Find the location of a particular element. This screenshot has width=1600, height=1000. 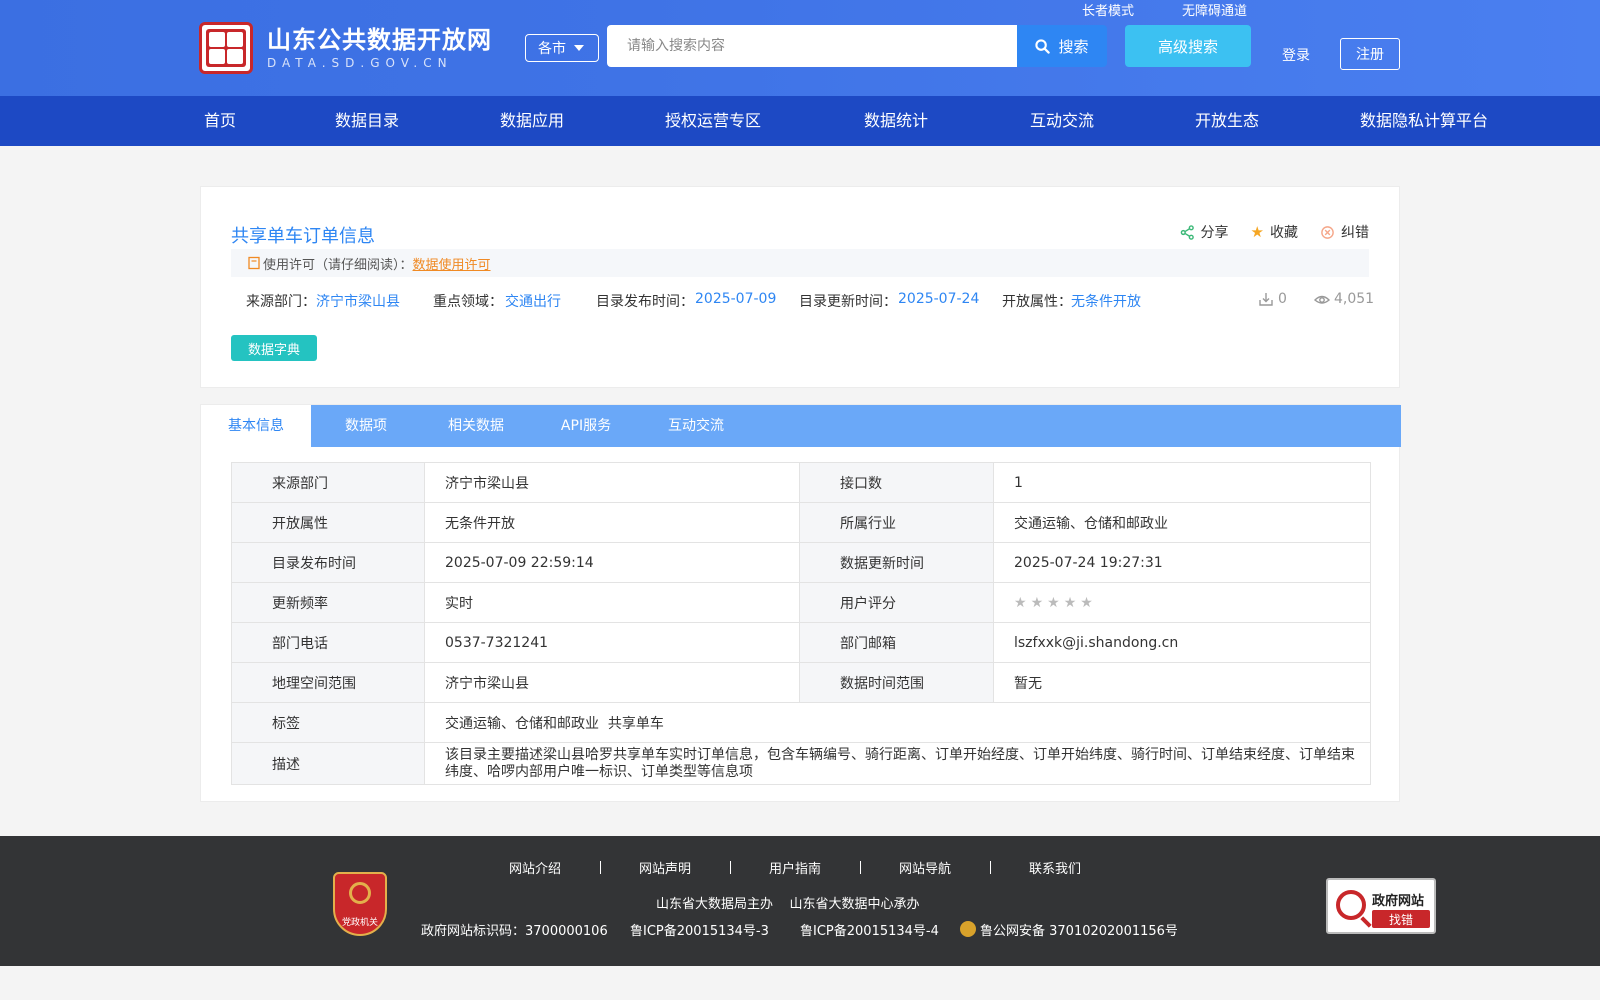

source-dept-value: 济宁市梁山县 is located at coordinates (358, 301).